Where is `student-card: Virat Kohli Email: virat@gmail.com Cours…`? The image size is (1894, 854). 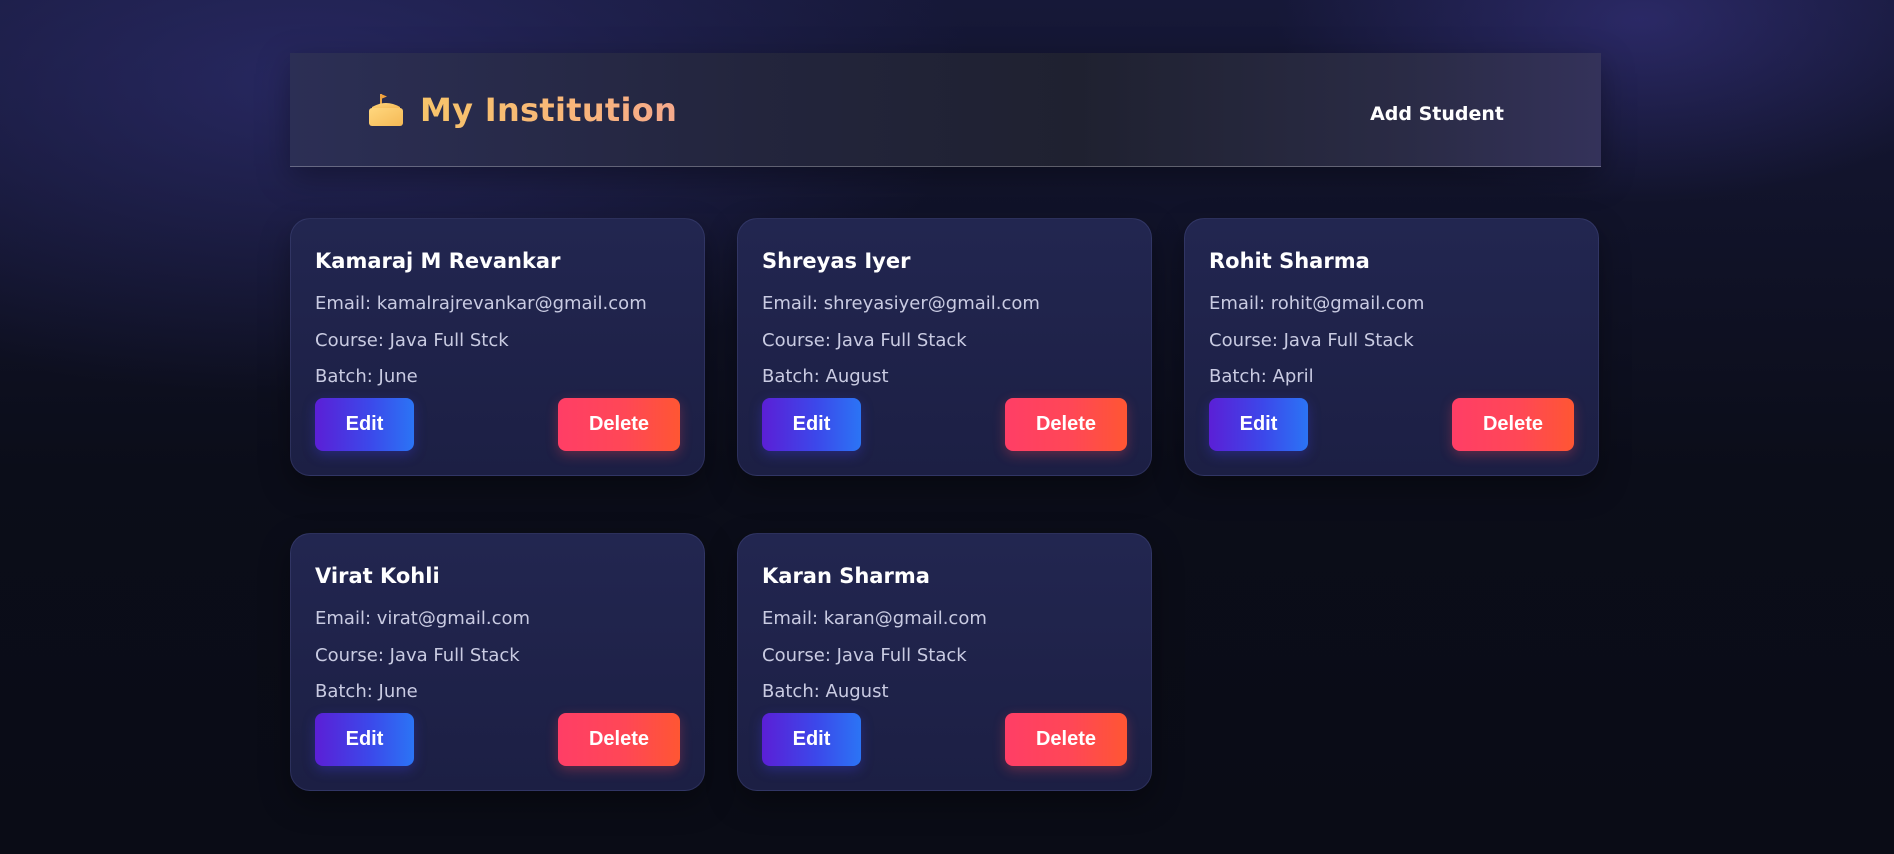
student-card: Virat Kohli Email: virat@gmail.com Cours… is located at coordinates (497, 662).